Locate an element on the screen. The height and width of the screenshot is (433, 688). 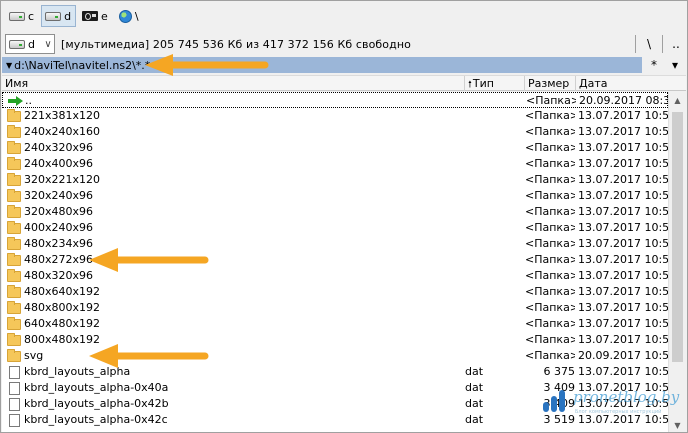
file-name: 240x240x160 is located at coordinates (62, 131).